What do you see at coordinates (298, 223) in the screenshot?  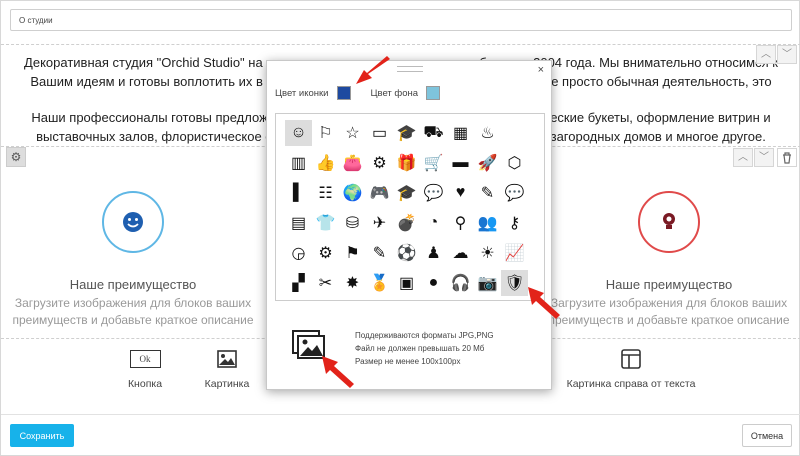 I see `icon-option: ▤` at bounding box center [298, 223].